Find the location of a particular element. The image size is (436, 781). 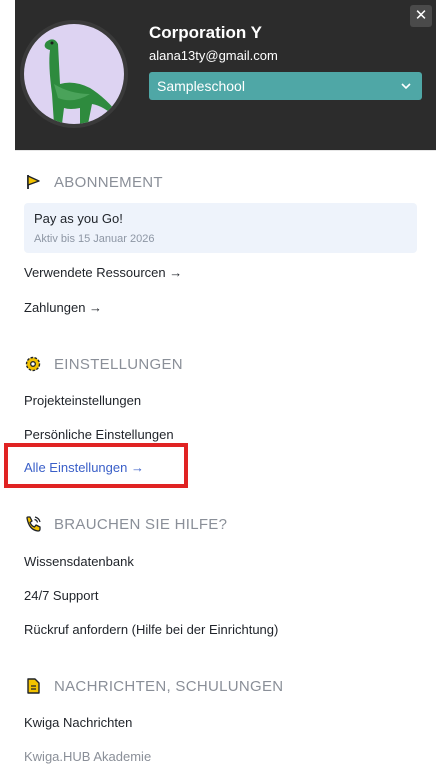

kwiga-news-link: Kwiga Nachrichten is located at coordinates (78, 722).